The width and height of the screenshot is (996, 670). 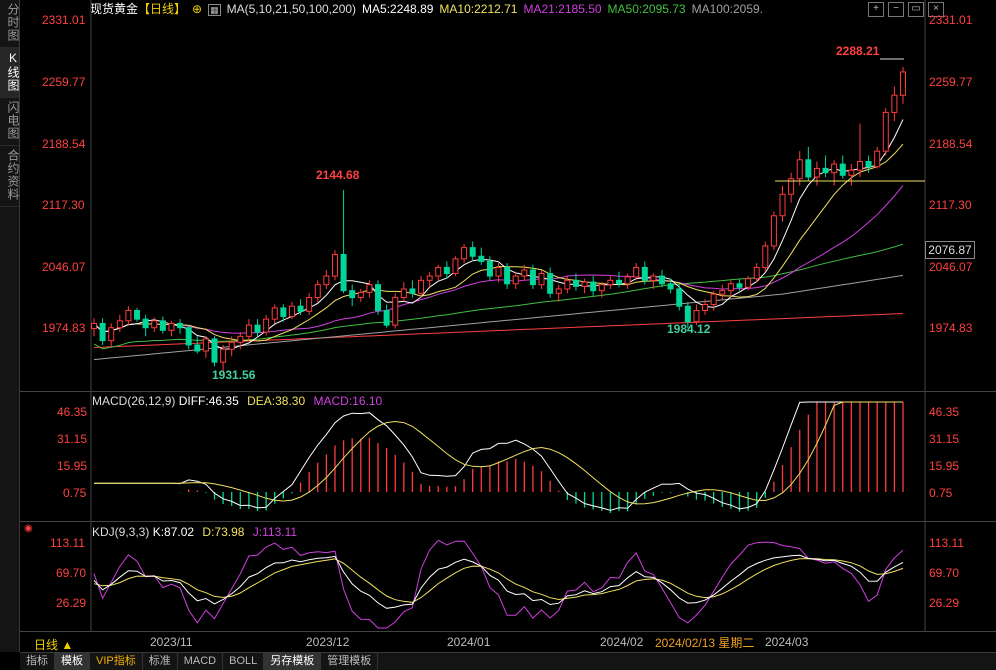 What do you see at coordinates (622, 642) in the screenshot?
I see `time-axis-label: 2024/02` at bounding box center [622, 642].